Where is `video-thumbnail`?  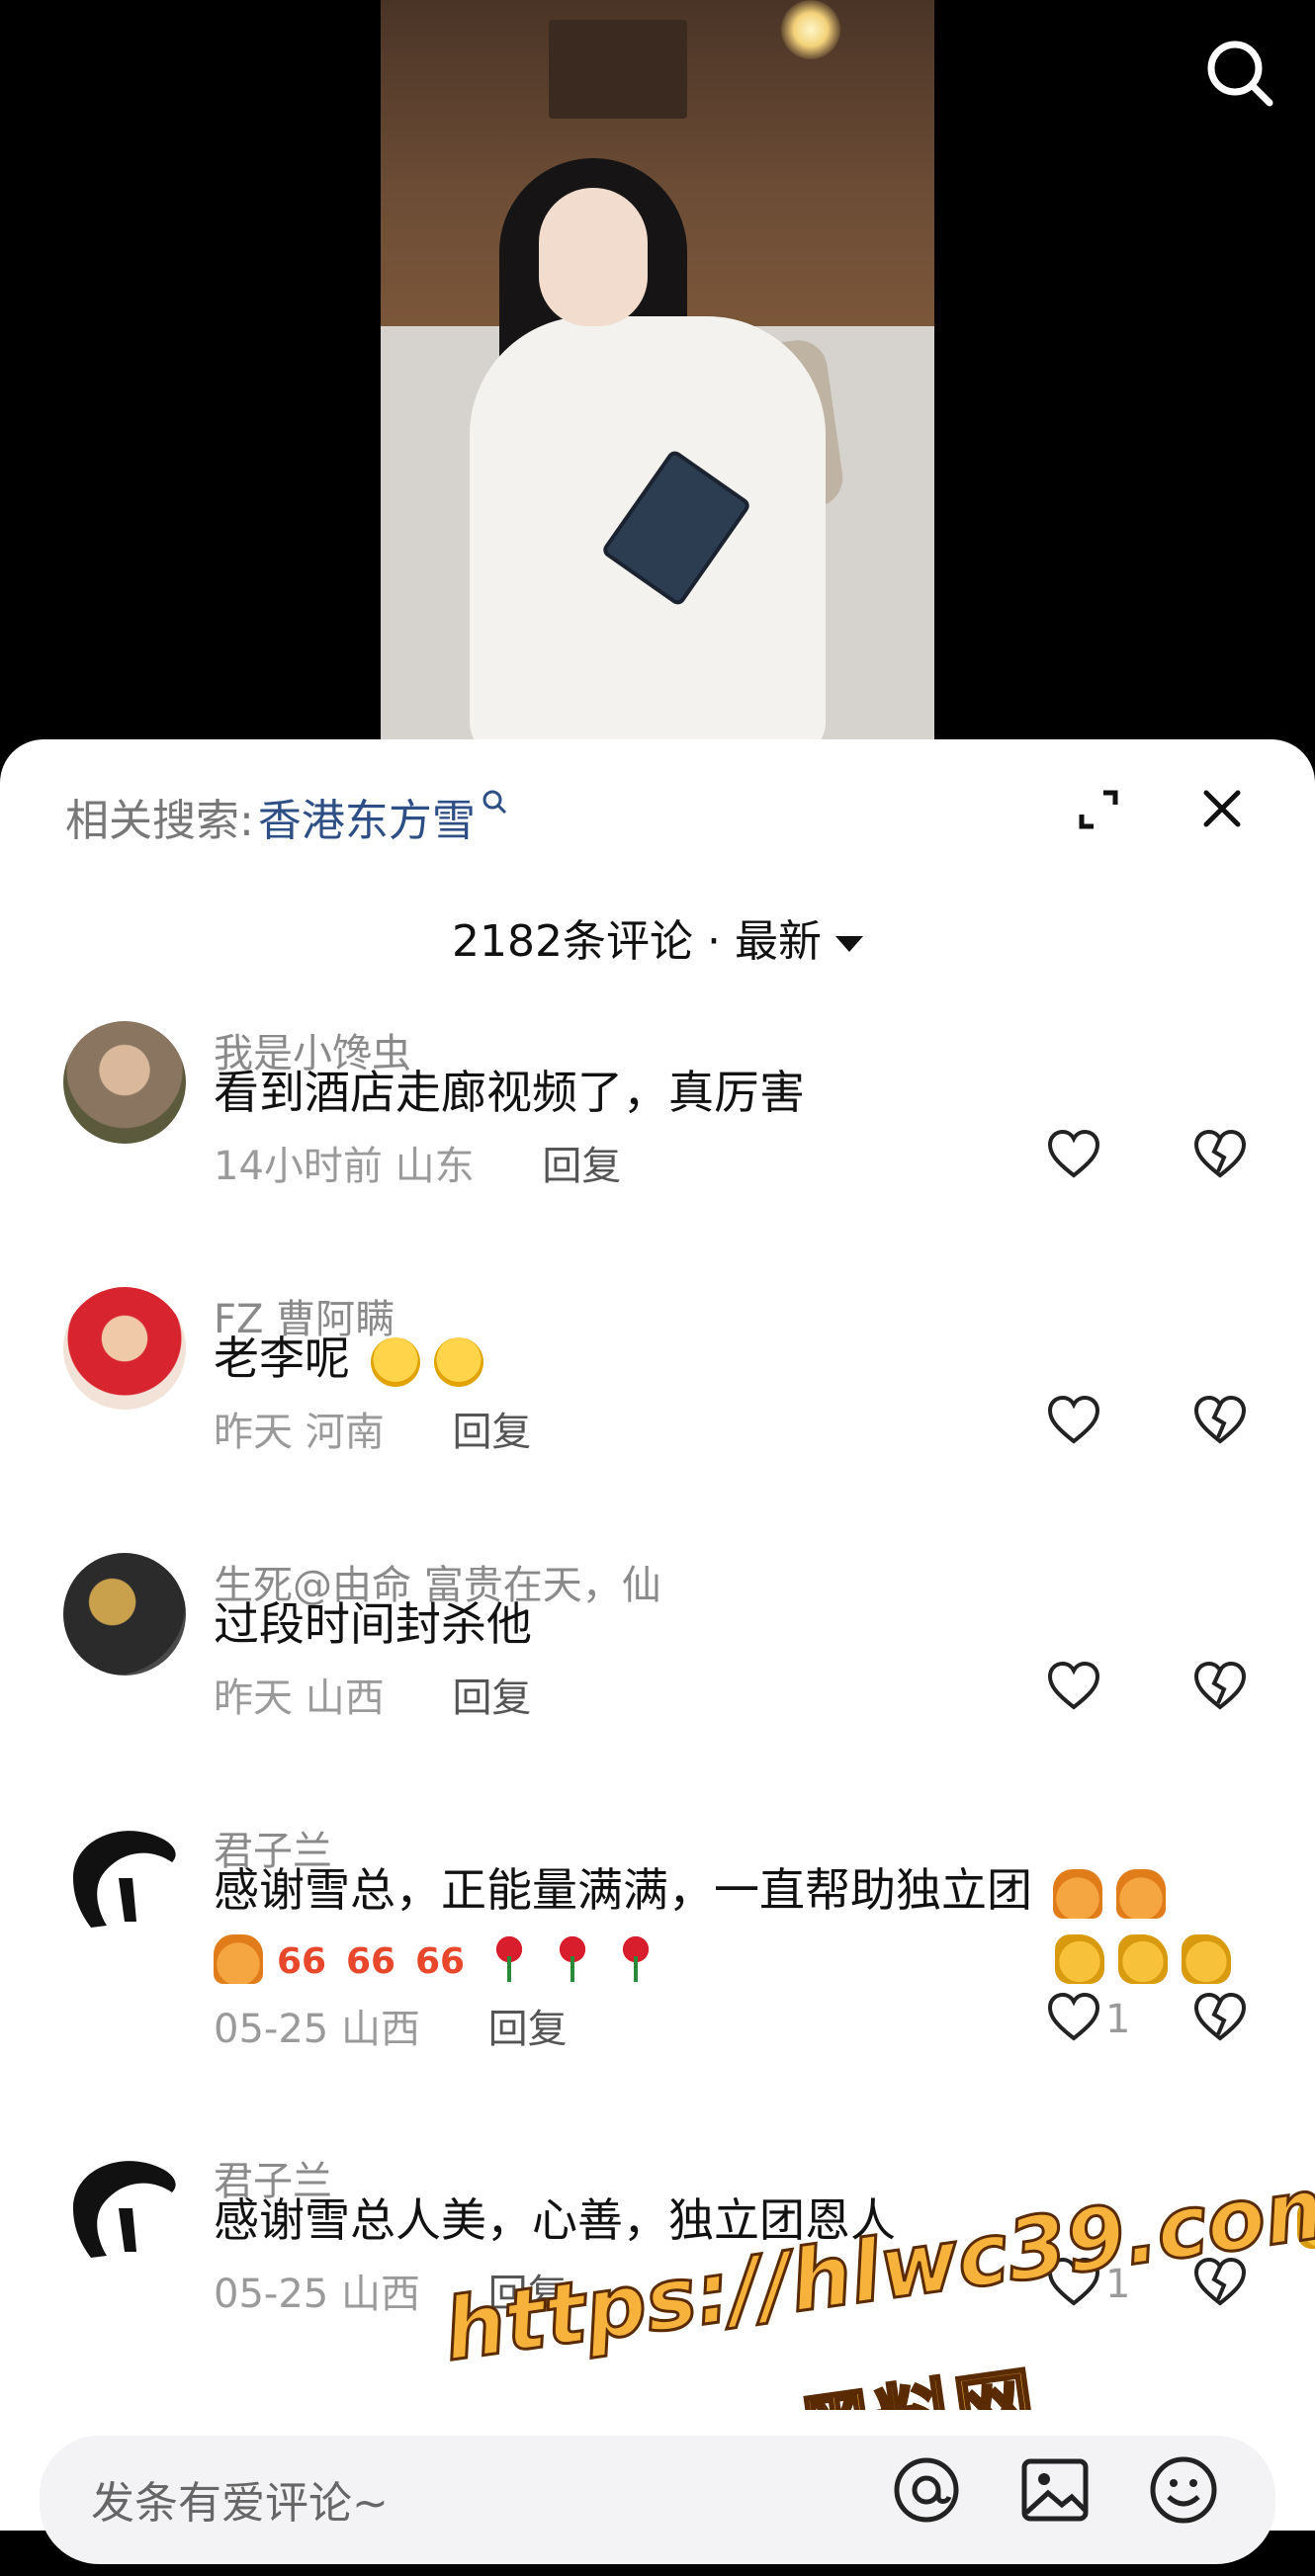
video-thumbnail is located at coordinates (657, 380).